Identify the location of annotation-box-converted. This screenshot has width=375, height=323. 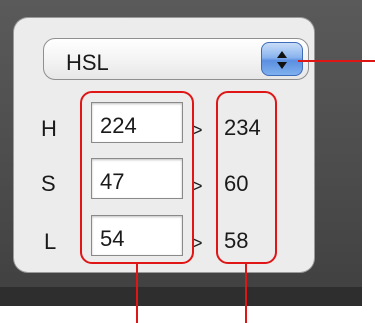
(246, 177).